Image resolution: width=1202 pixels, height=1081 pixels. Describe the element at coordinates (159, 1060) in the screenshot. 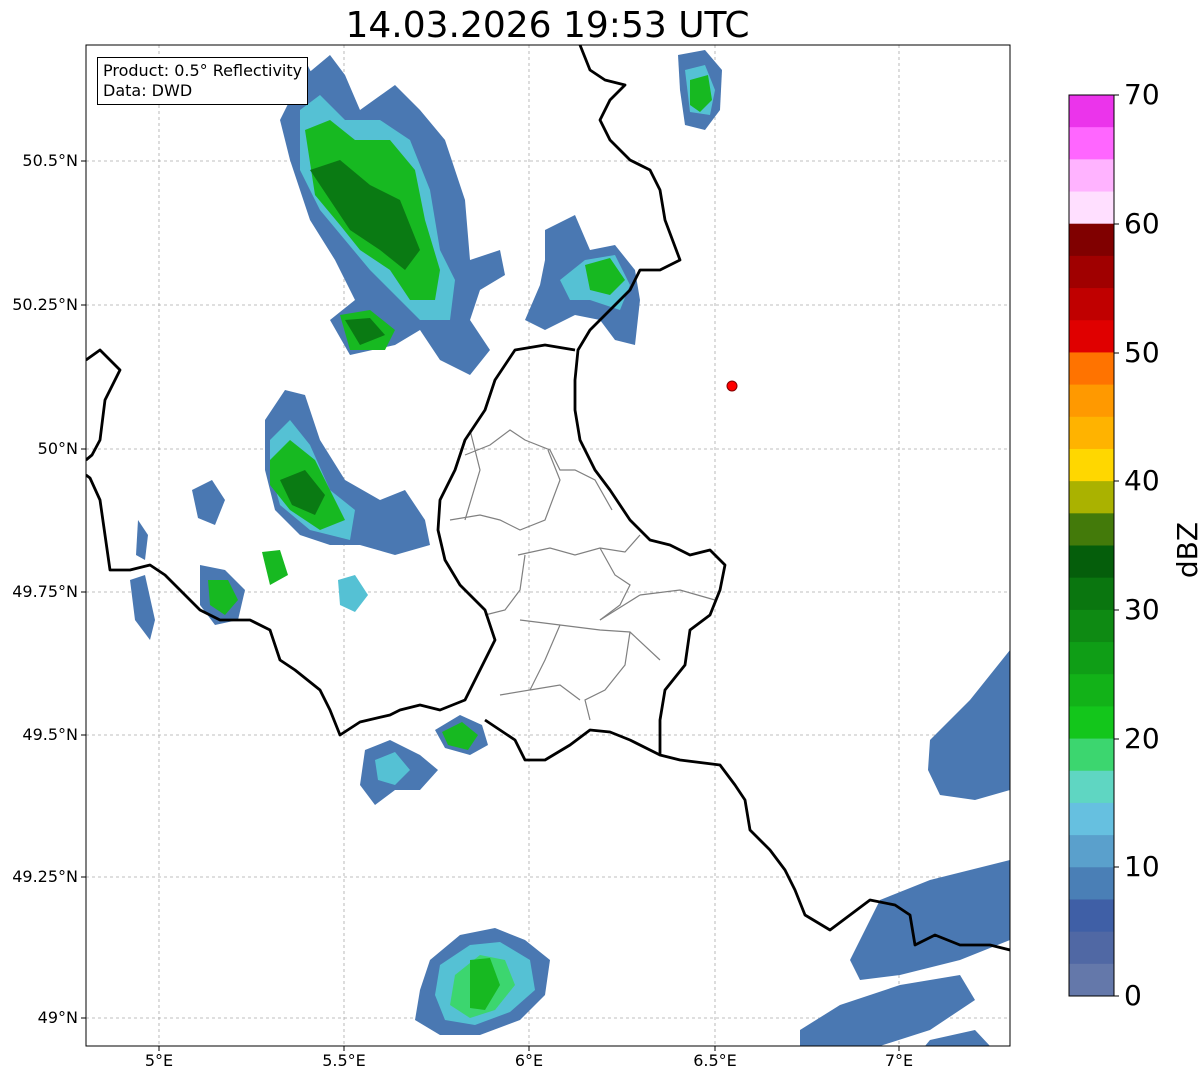

I see `x-tick-label: 5°E` at that location.